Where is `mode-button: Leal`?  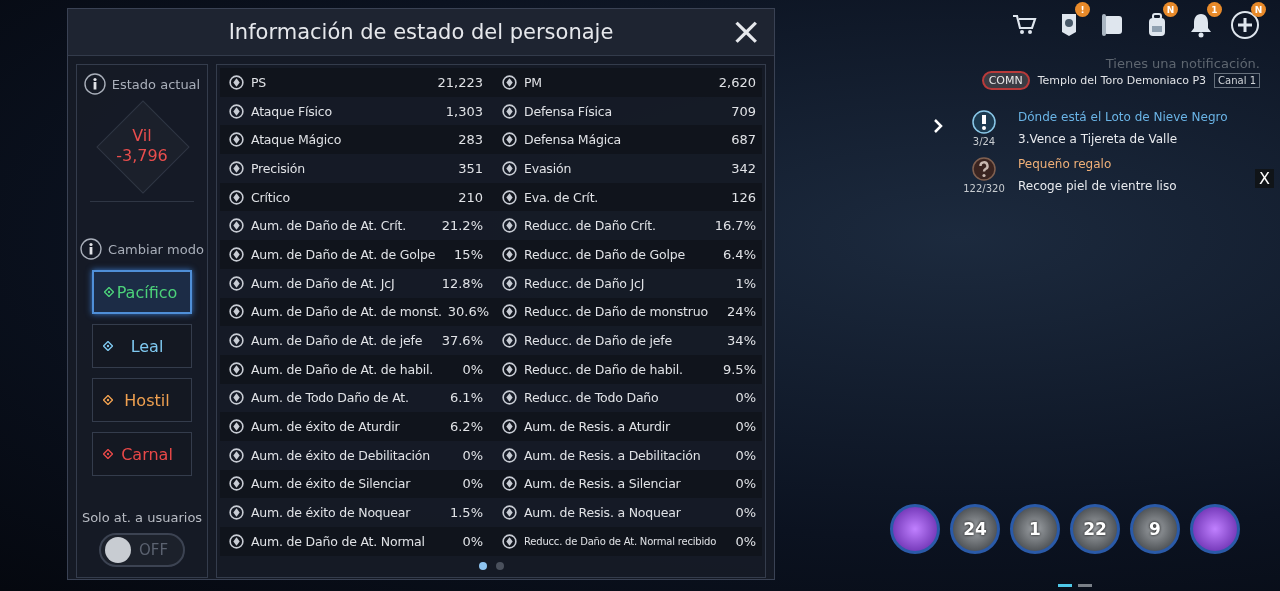
mode-button: Leal is located at coordinates (142, 346).